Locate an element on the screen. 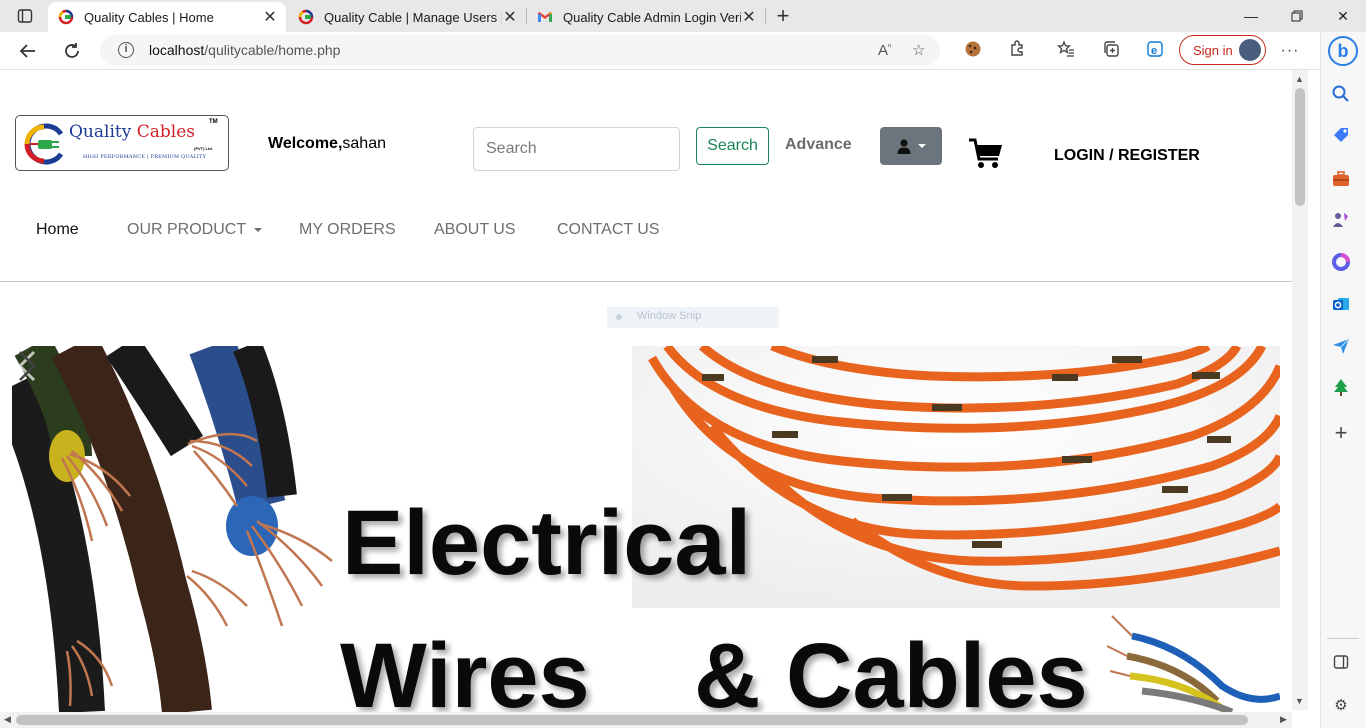 This screenshot has width=1366, height=728. sidebar-divider is located at coordinates (1343, 638).